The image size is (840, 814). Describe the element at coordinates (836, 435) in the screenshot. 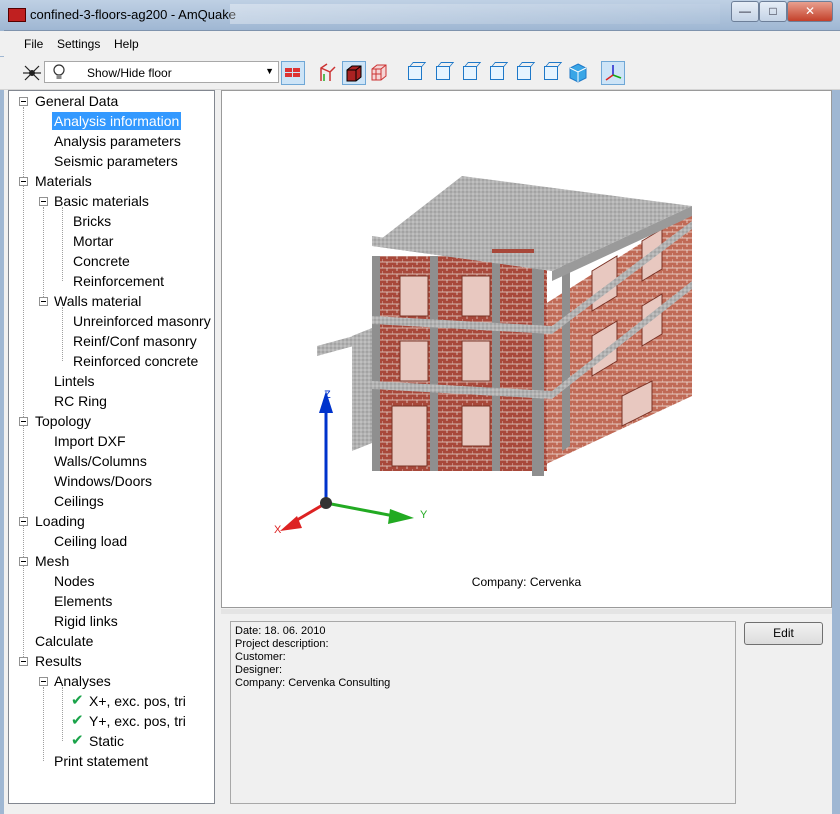

I see `window-frame-right` at that location.